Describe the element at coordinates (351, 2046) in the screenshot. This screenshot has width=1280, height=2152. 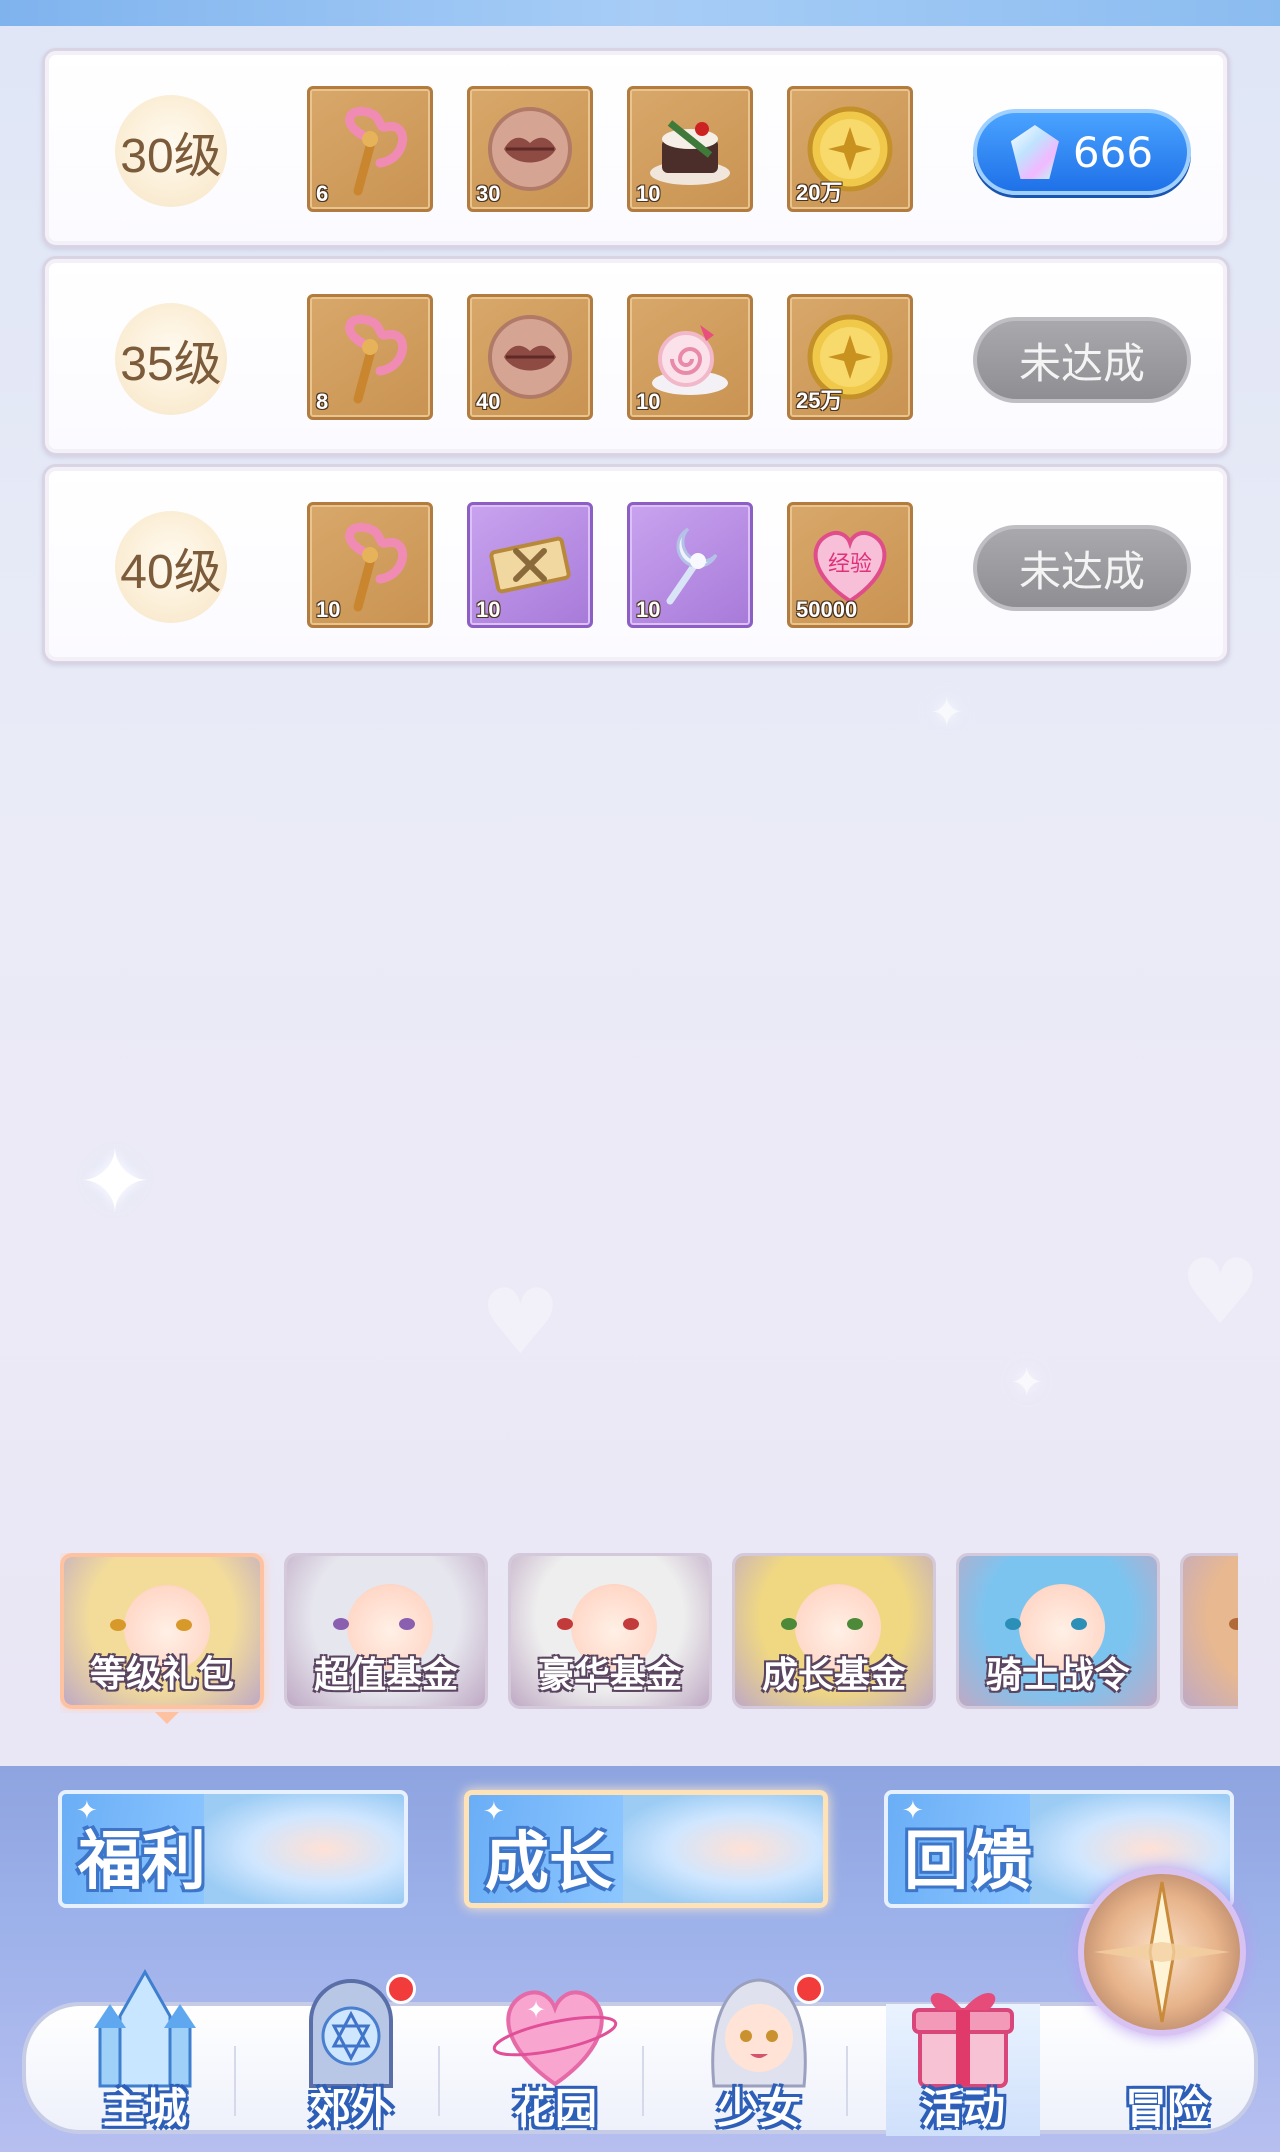
I see `nav-outskirts: 郊外` at that location.